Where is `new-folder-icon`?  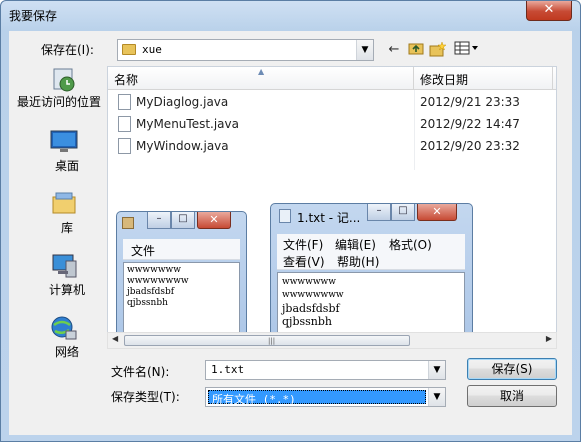 new-folder-icon is located at coordinates (438, 50).